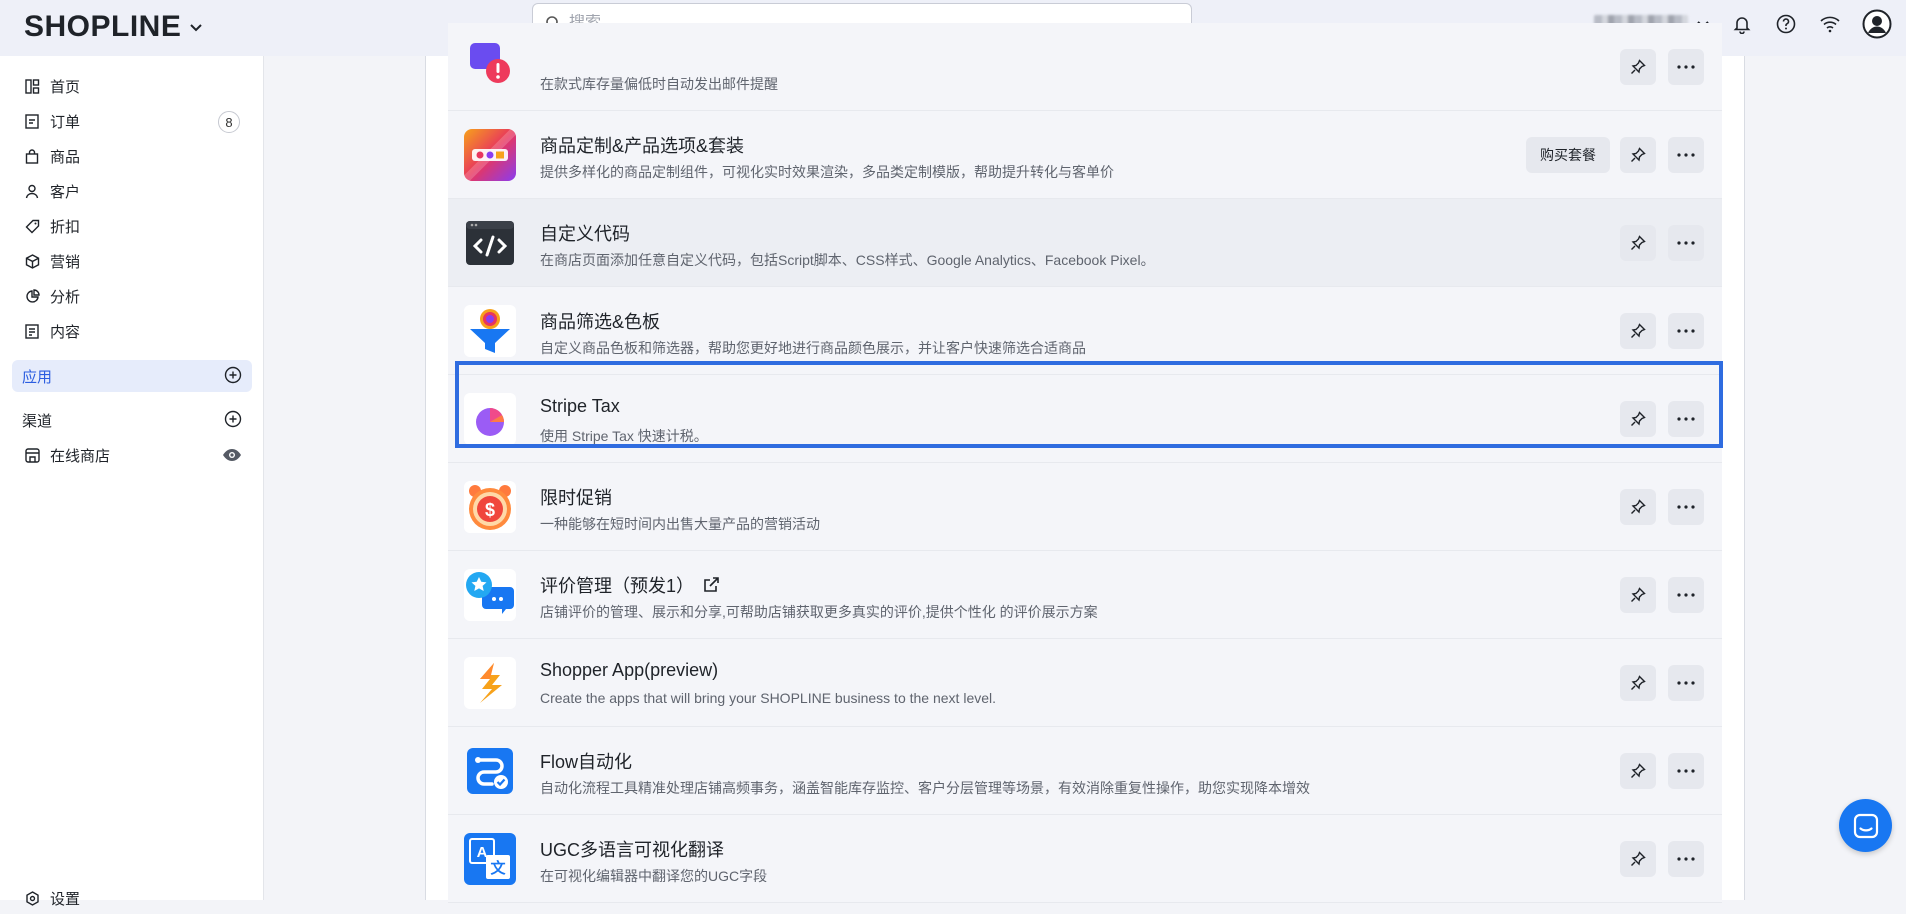  What do you see at coordinates (1877, 24) in the screenshot?
I see `avatar-icon` at bounding box center [1877, 24].